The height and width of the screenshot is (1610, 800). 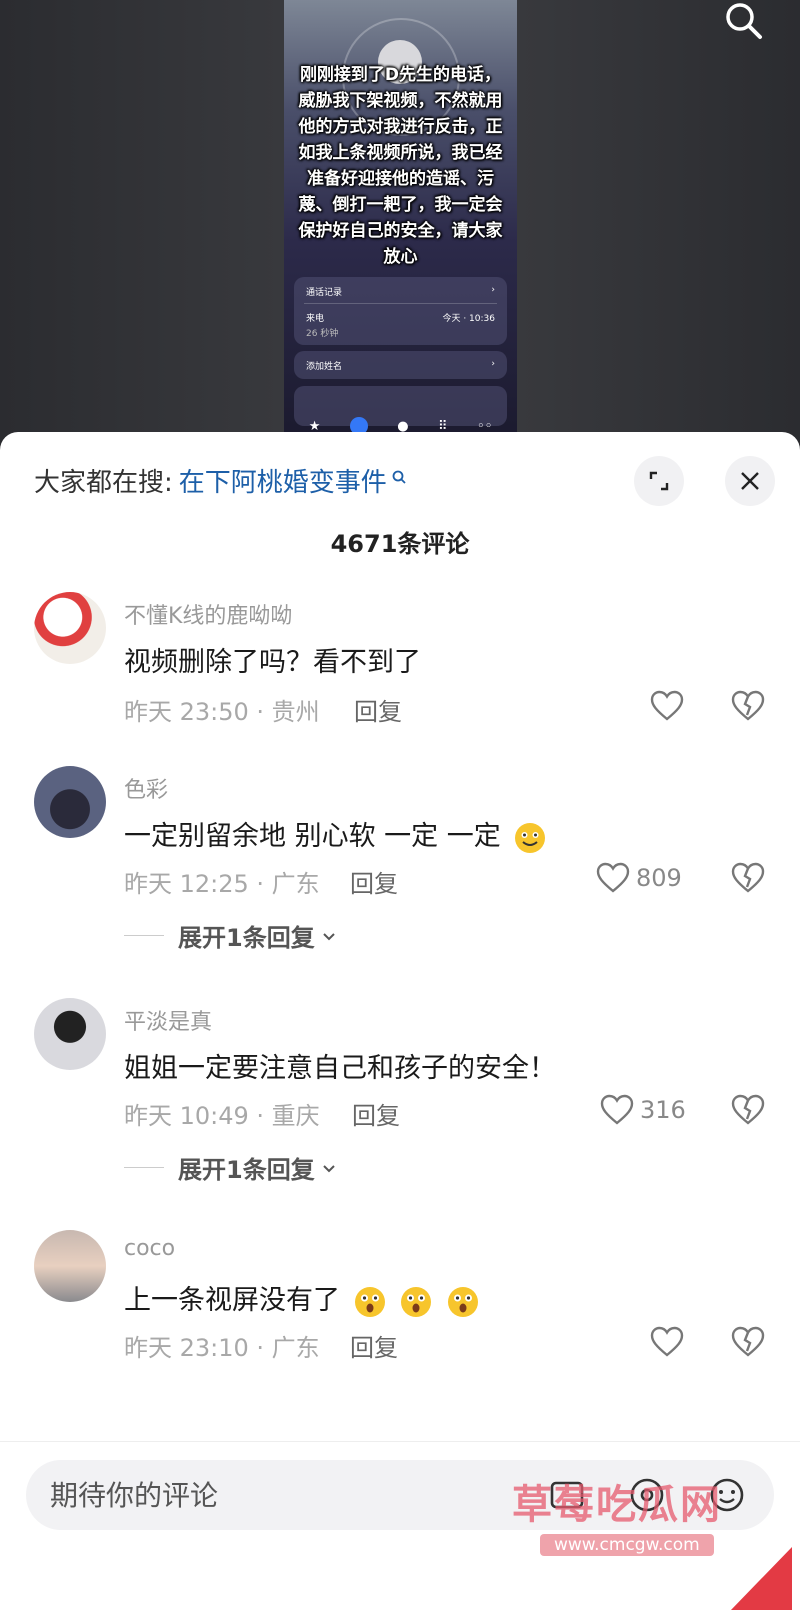 I want to click on expand-button, so click(x=659, y=481).